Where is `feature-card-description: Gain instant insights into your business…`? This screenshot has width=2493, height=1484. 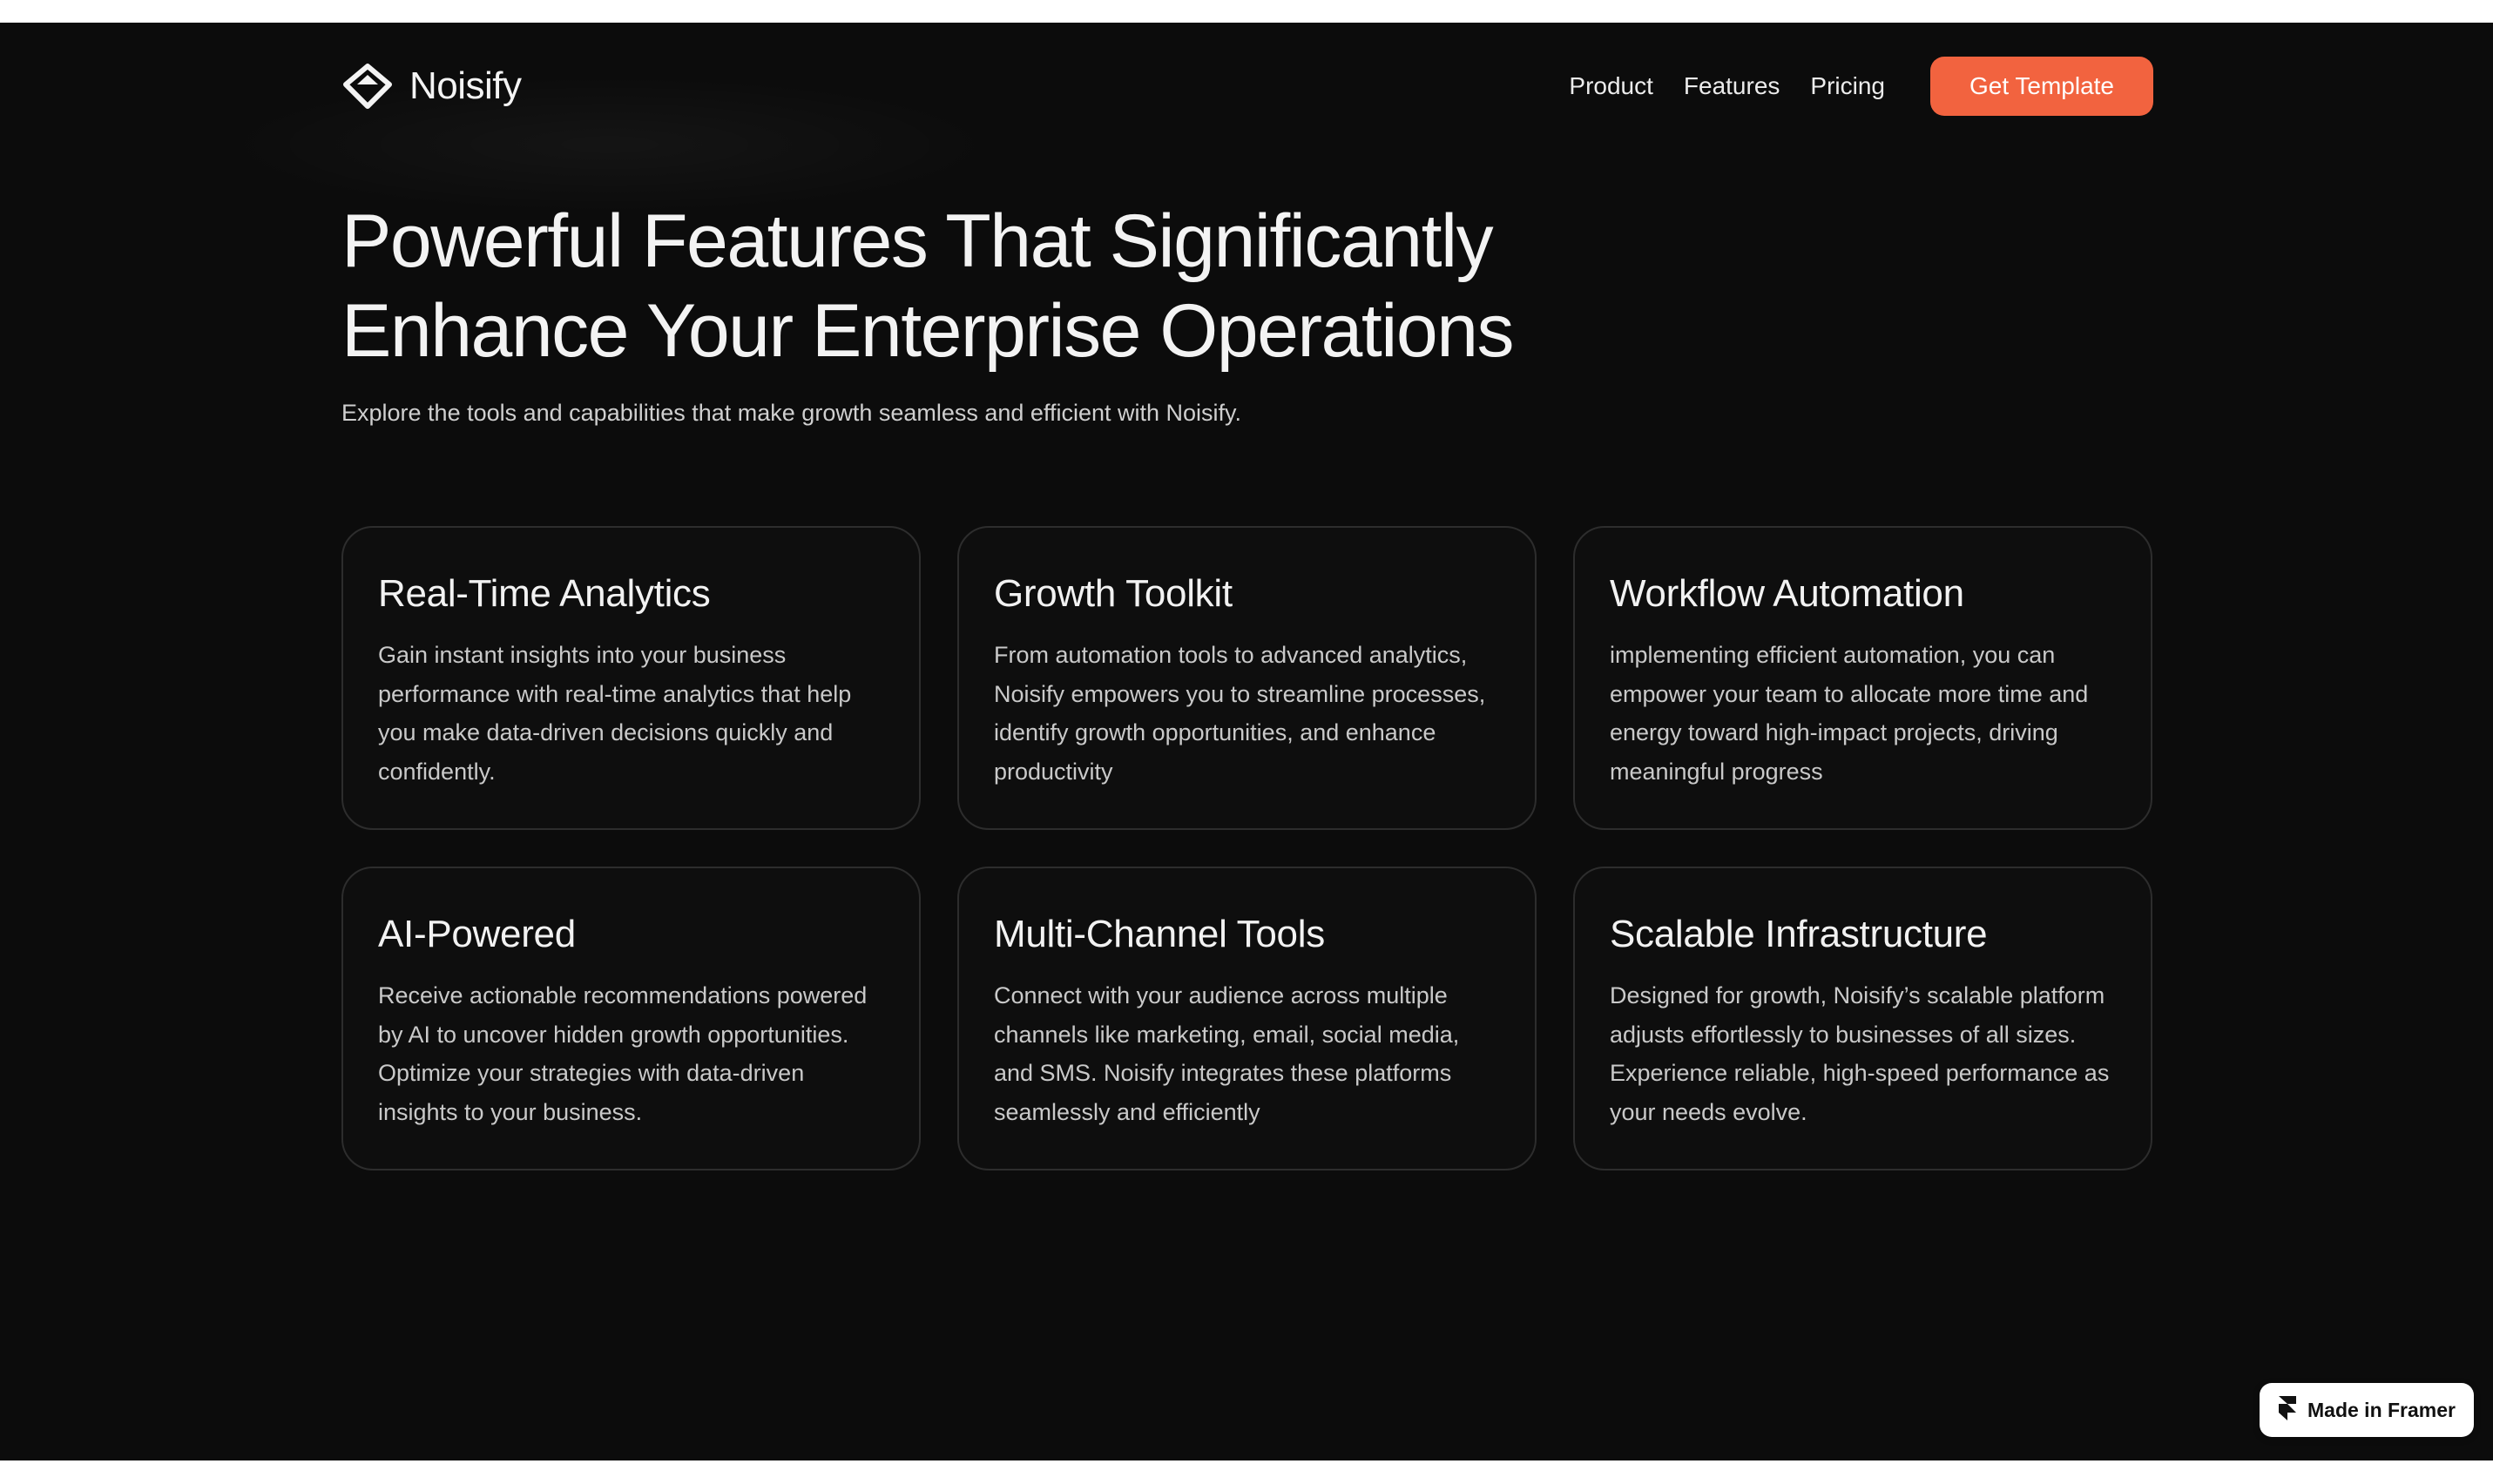 feature-card-description: Gain instant insights into your business… is located at coordinates (615, 713).